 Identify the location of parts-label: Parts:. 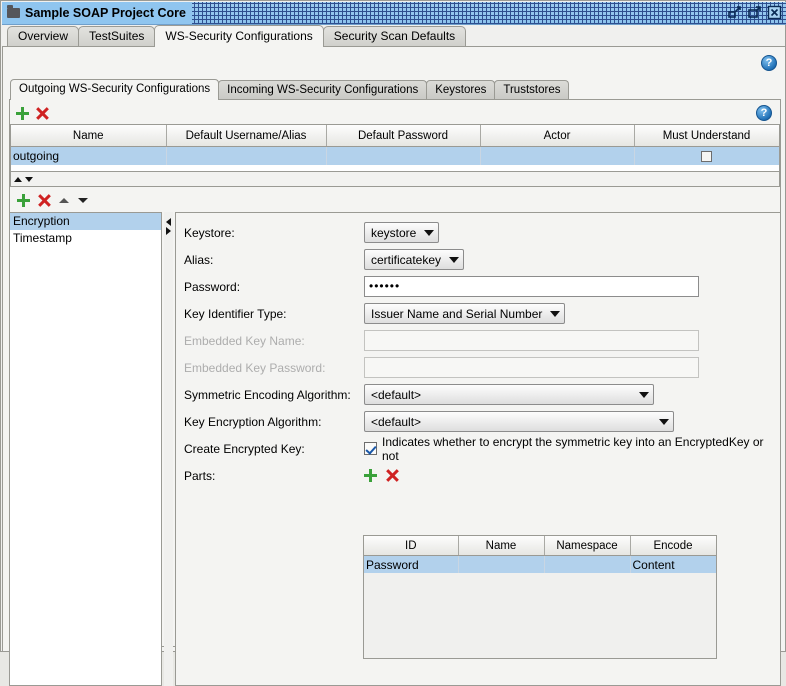
(200, 475).